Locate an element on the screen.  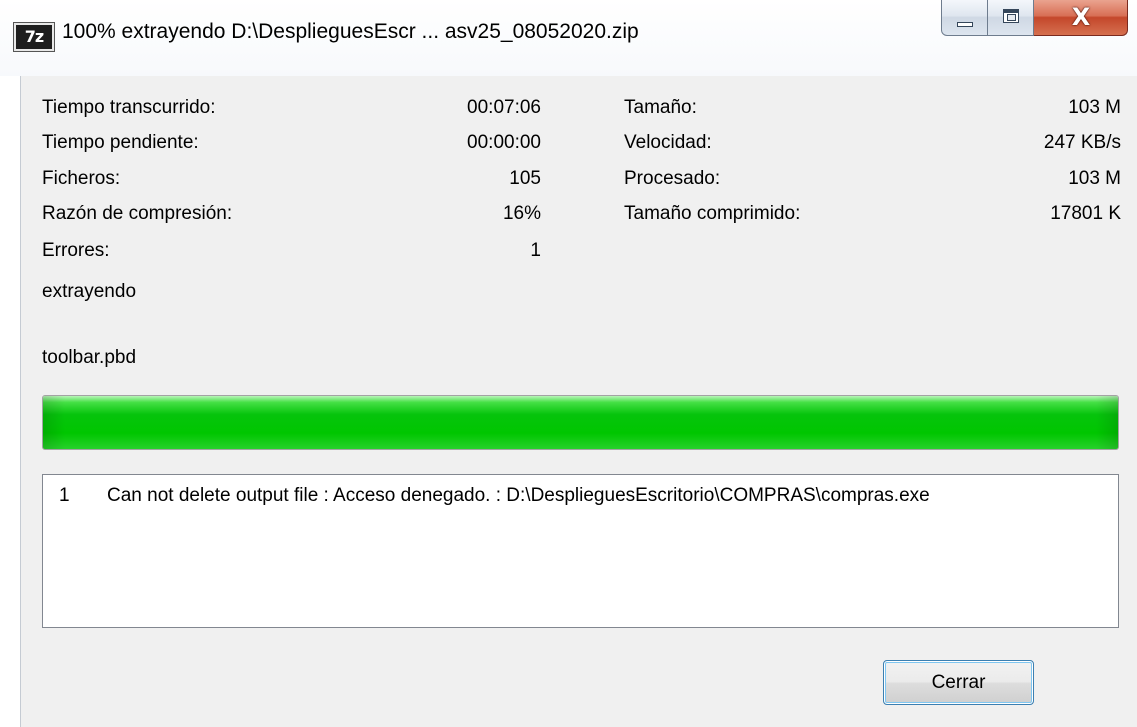
elapsed-time-label: Tiempo transcurrido: is located at coordinates (129, 107).